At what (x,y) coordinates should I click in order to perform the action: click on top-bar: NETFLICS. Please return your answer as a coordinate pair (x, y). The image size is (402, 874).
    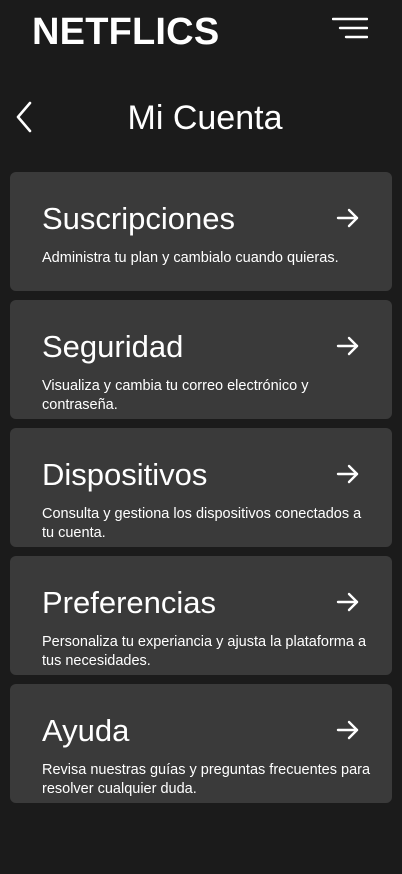
    Looking at the image, I should click on (201, 32).